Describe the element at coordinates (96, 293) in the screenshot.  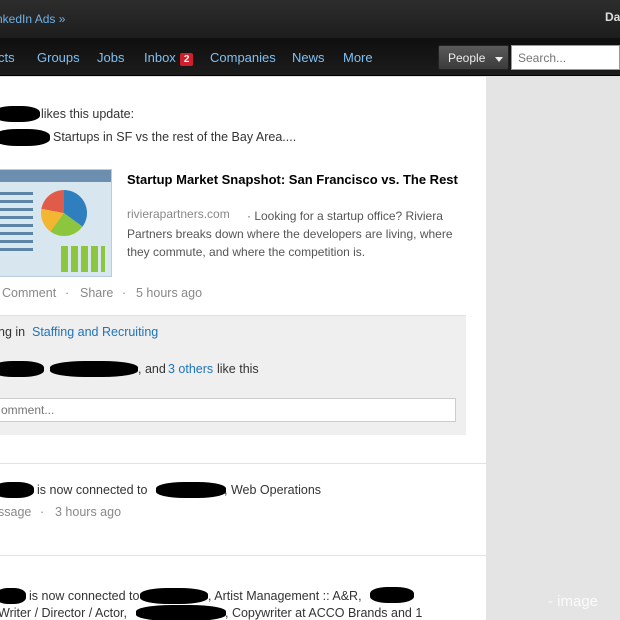
I see `share-action: Share` at that location.